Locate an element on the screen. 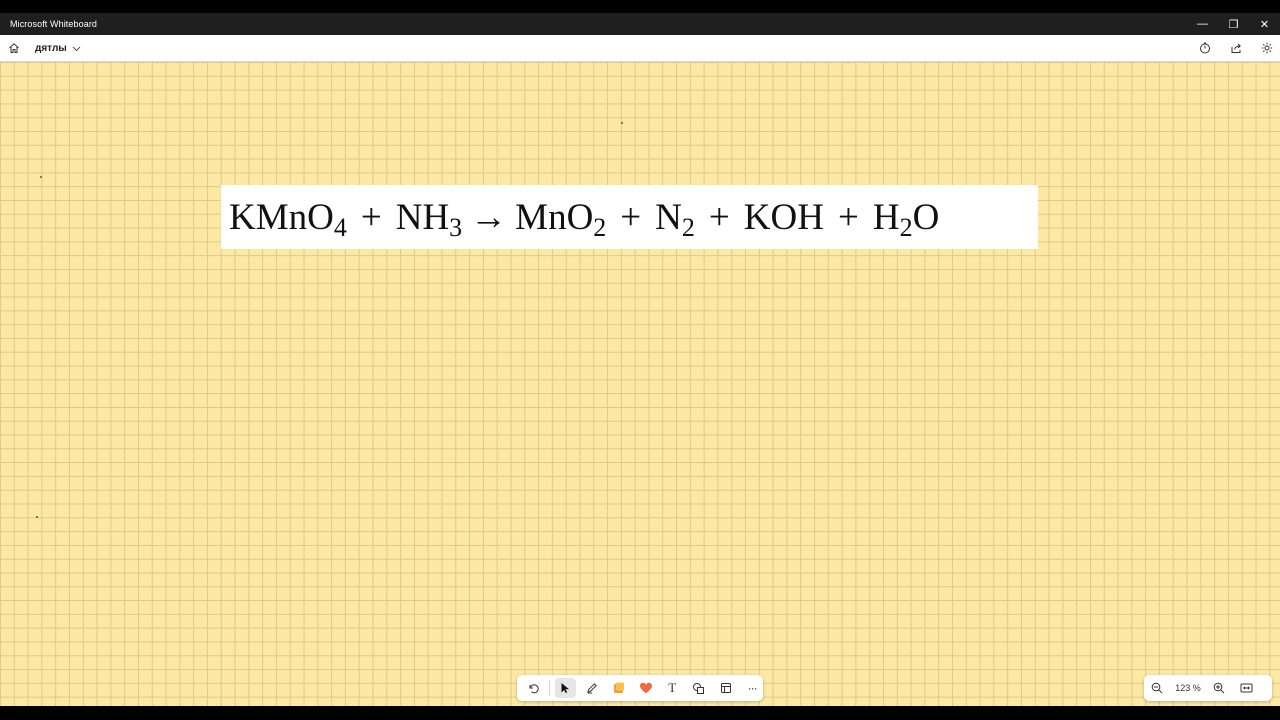  board-name: дятлы is located at coordinates (51, 48).